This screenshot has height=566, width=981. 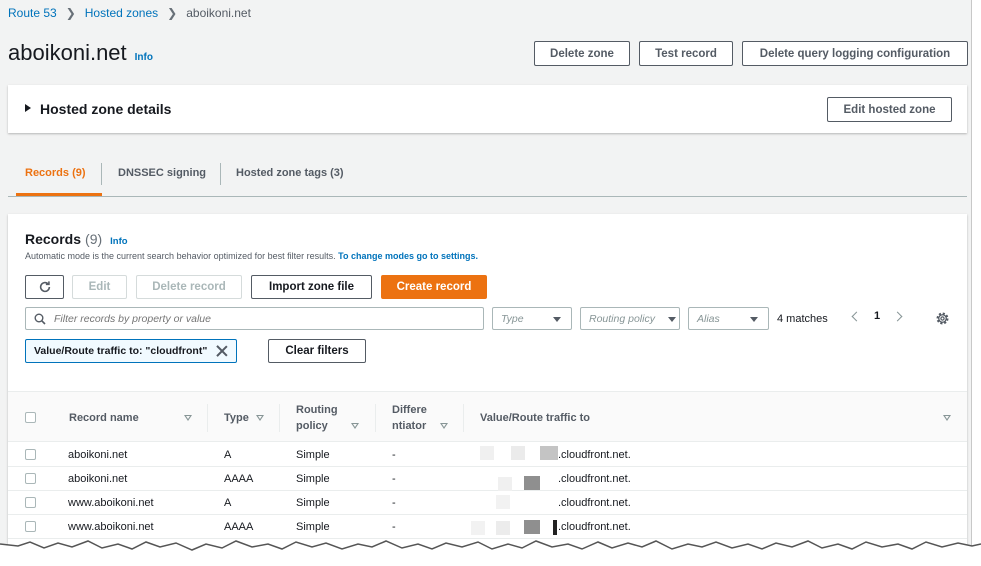 What do you see at coordinates (434, 287) in the screenshot?
I see `create-record-button: Create record` at bounding box center [434, 287].